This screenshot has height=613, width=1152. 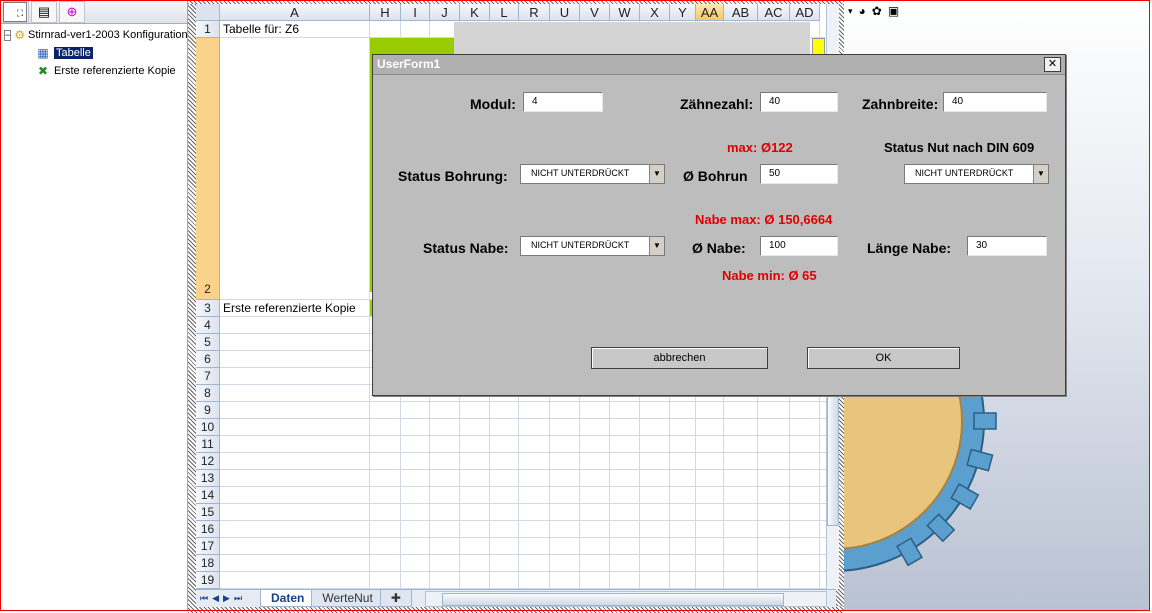 I want to click on bohrung-input: 50, so click(x=799, y=174).